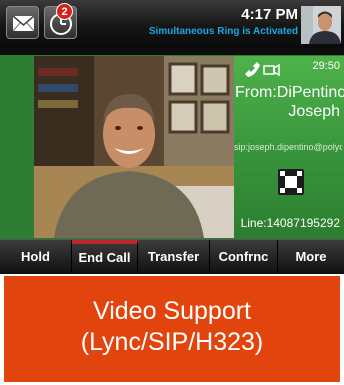  I want to click on envelope-icon, so click(23, 23).